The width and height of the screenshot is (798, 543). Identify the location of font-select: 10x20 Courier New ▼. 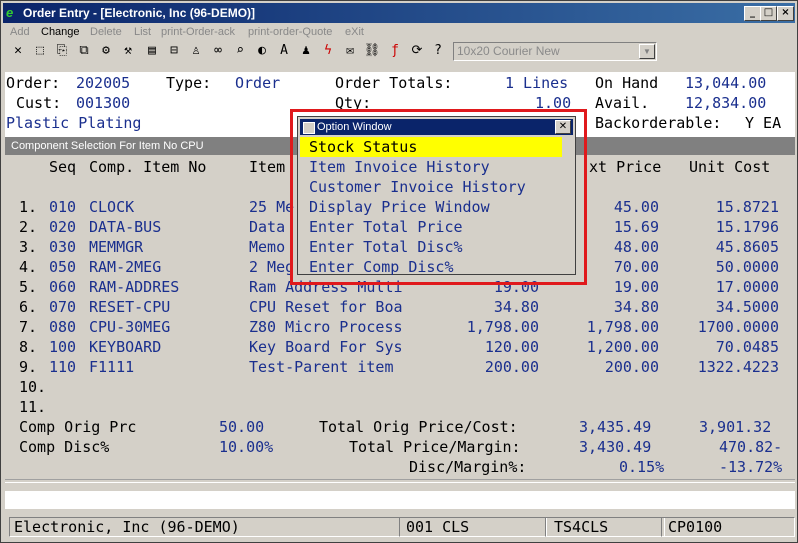
(555, 51).